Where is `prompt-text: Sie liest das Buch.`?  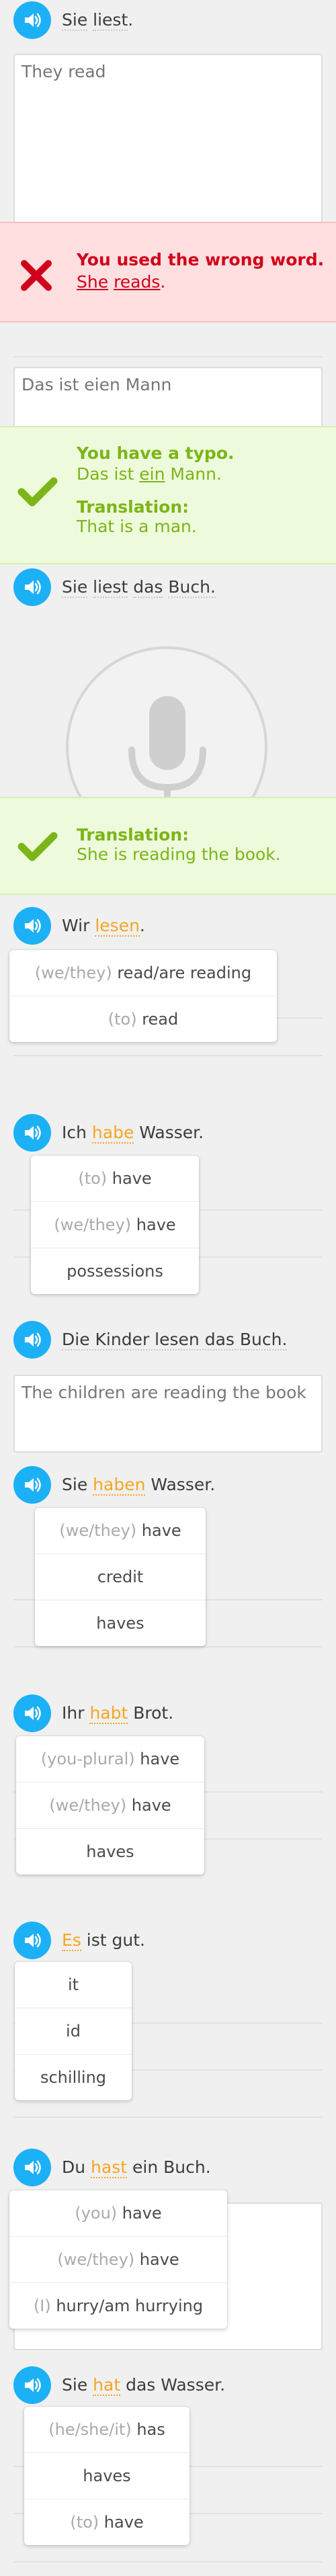
prompt-text: Sie liest das Buch. is located at coordinates (139, 587).